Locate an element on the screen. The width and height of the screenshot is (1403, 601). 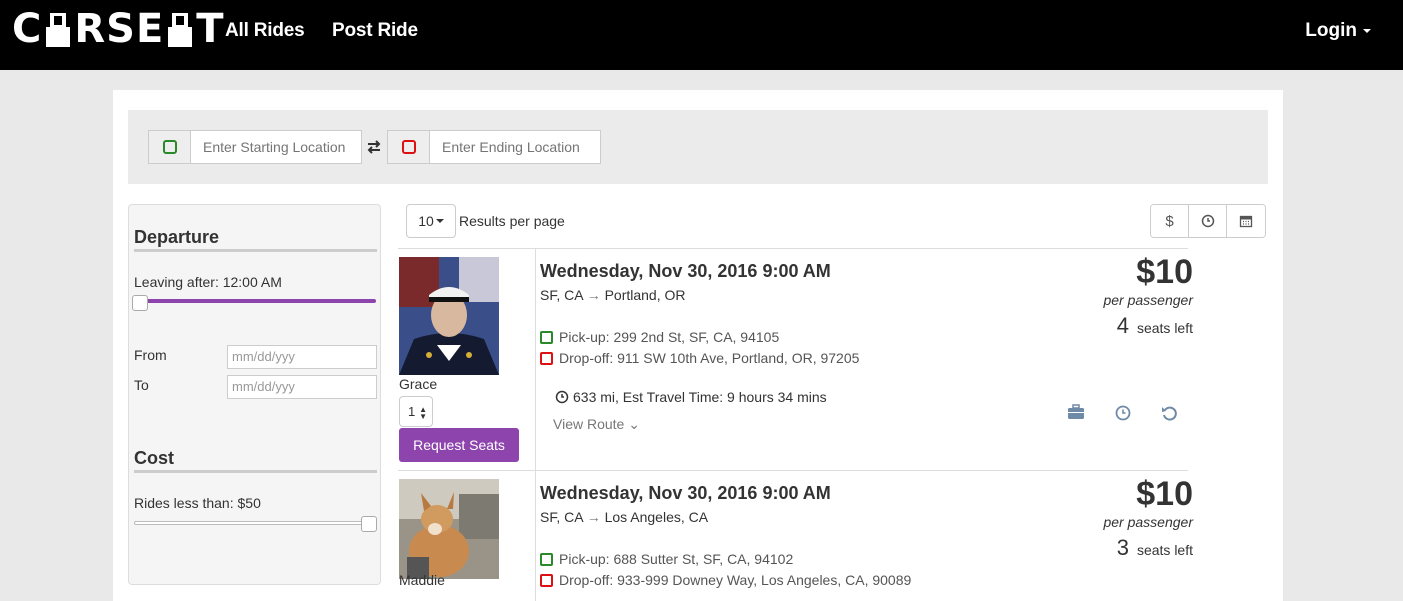
per-page-label: Results per page is located at coordinates (512, 221).